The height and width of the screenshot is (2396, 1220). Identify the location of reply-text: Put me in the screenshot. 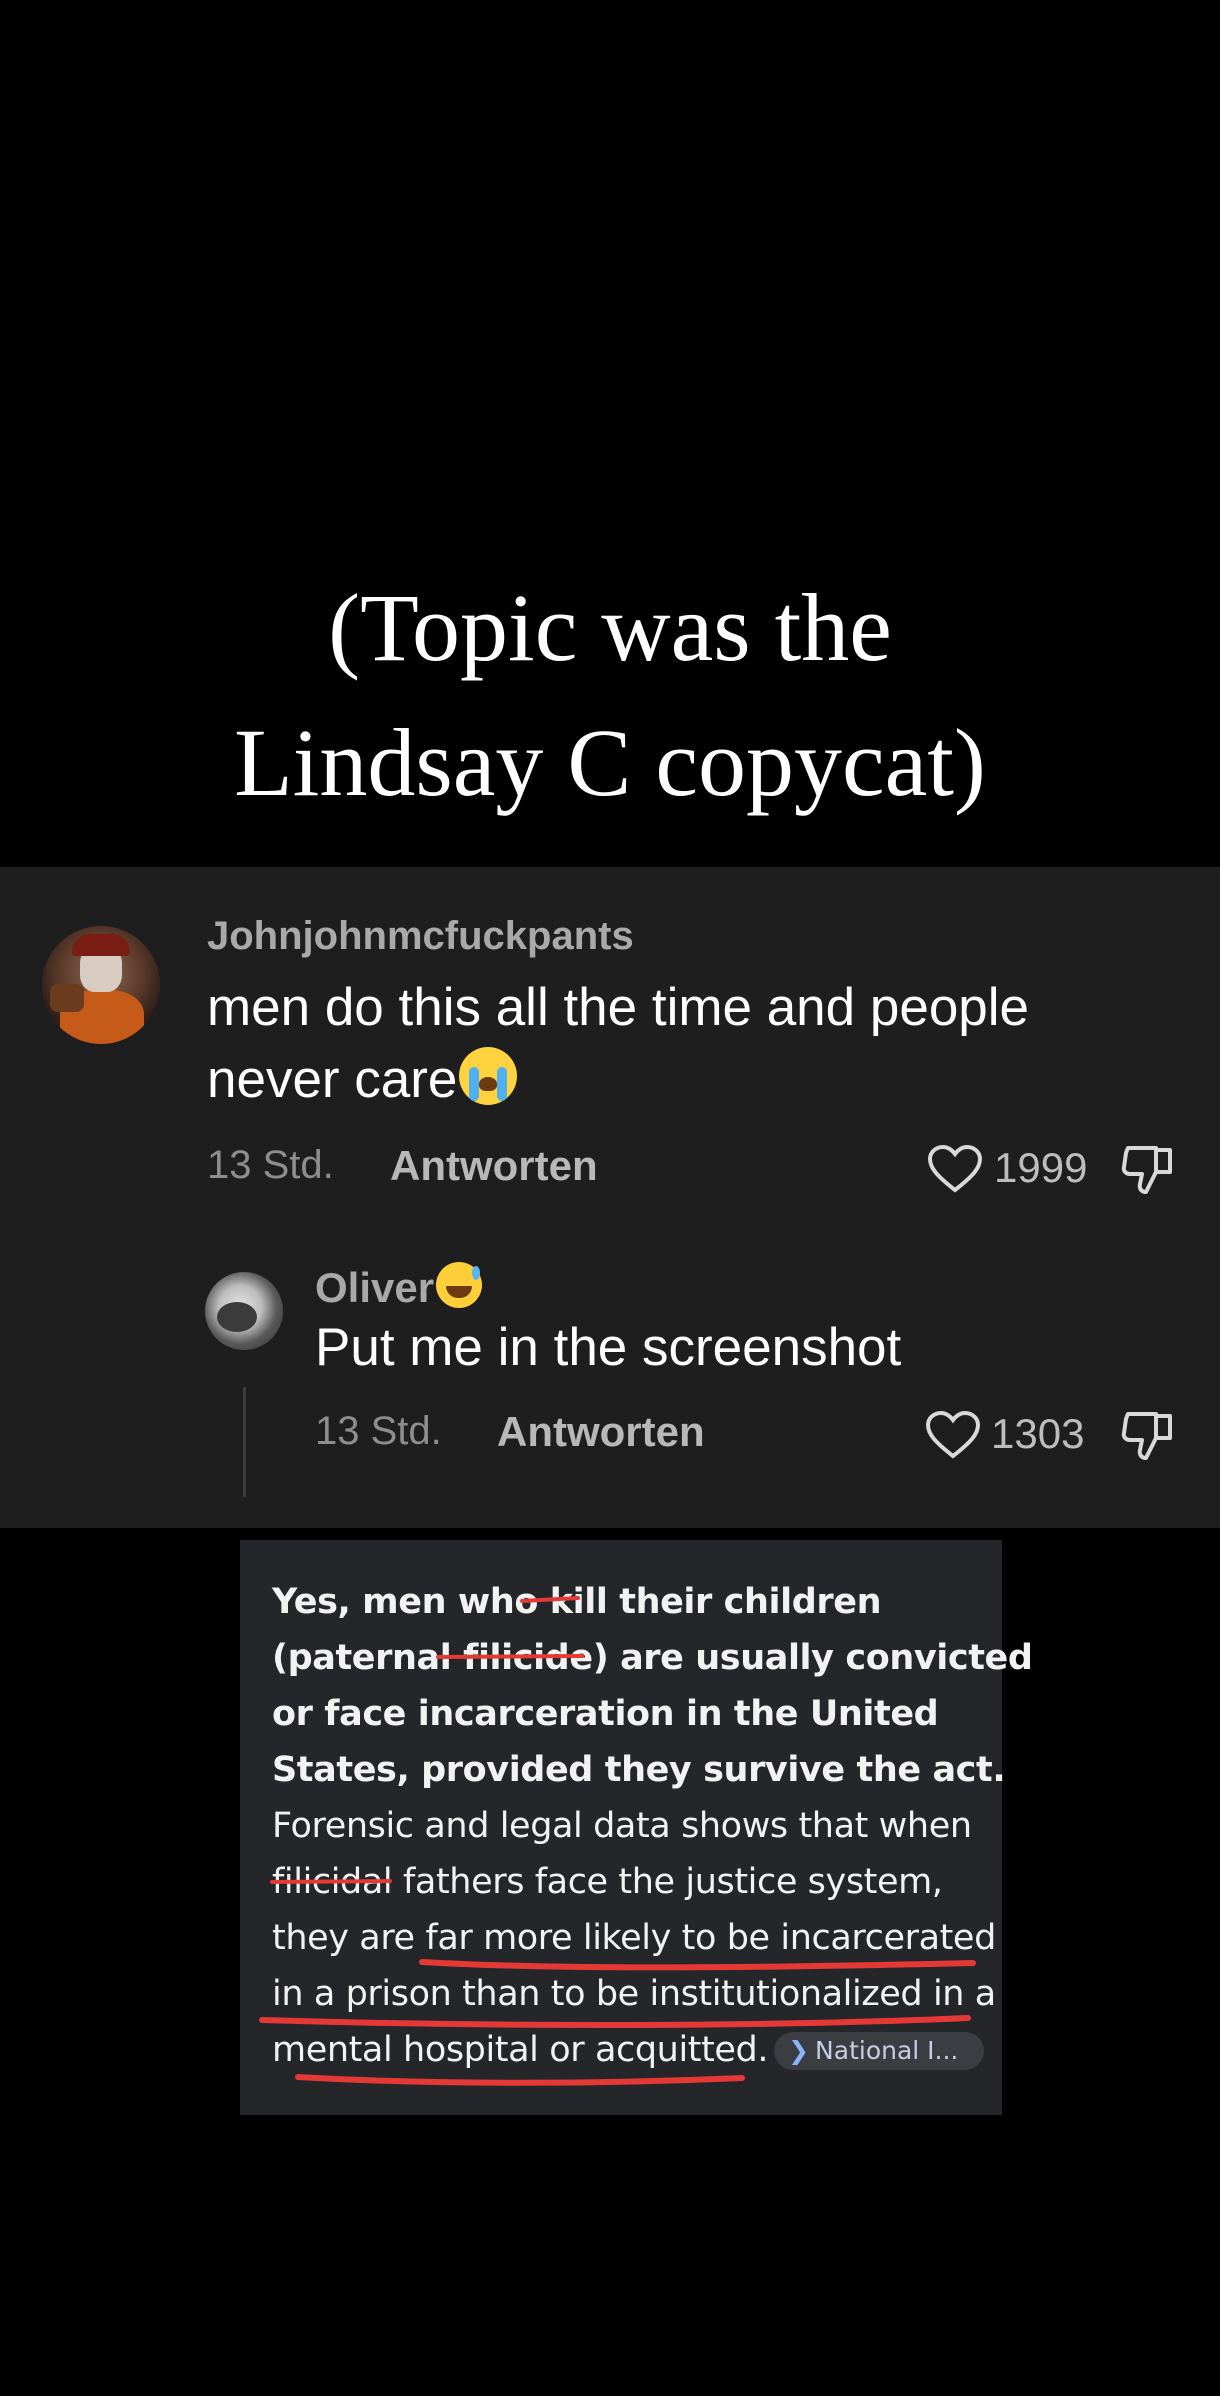
(608, 1347).